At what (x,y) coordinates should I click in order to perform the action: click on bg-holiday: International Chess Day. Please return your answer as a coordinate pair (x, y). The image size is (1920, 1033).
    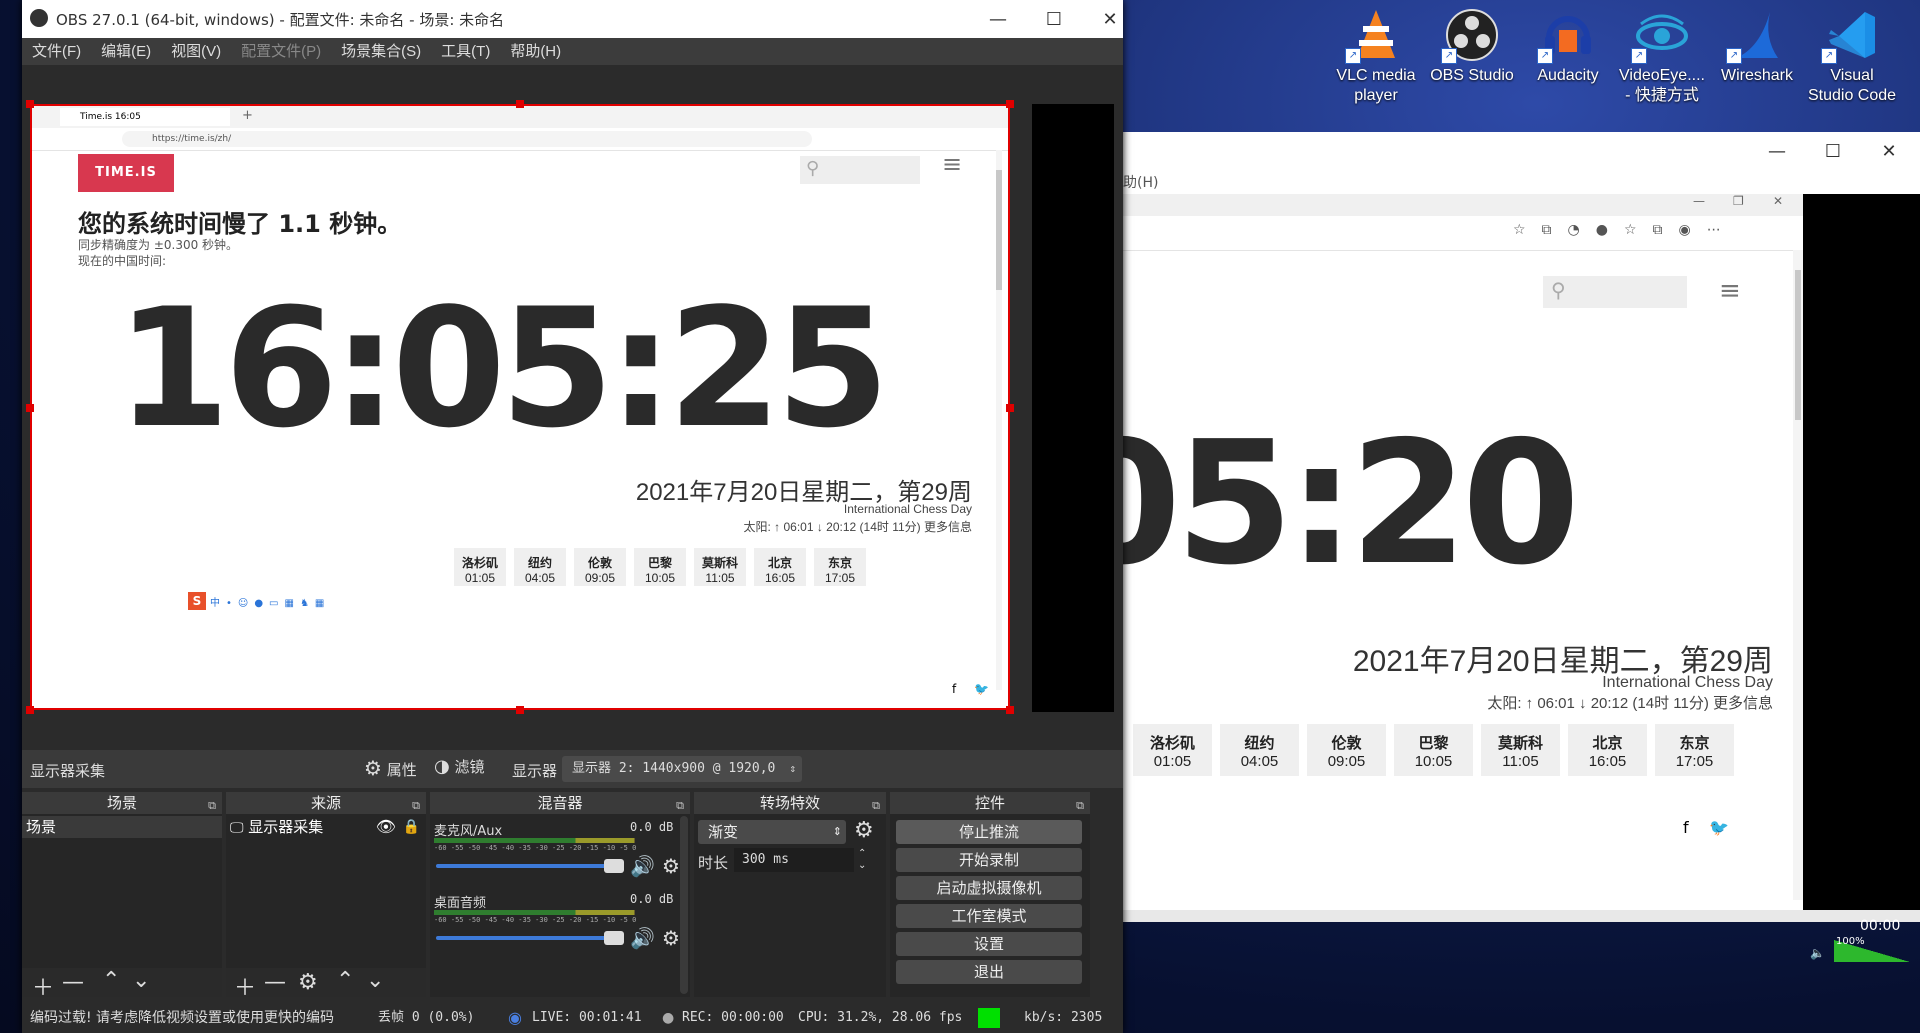
    Looking at the image, I should click on (1523, 683).